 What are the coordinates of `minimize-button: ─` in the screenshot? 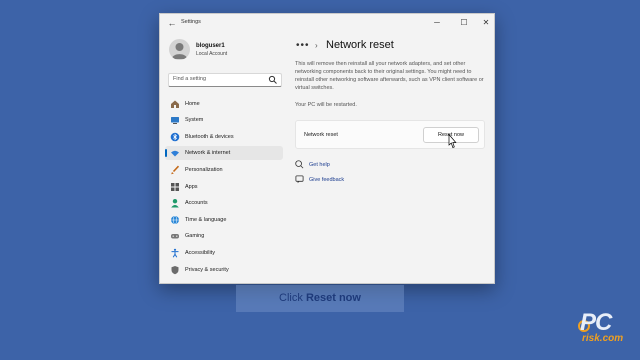 It's located at (437, 23).